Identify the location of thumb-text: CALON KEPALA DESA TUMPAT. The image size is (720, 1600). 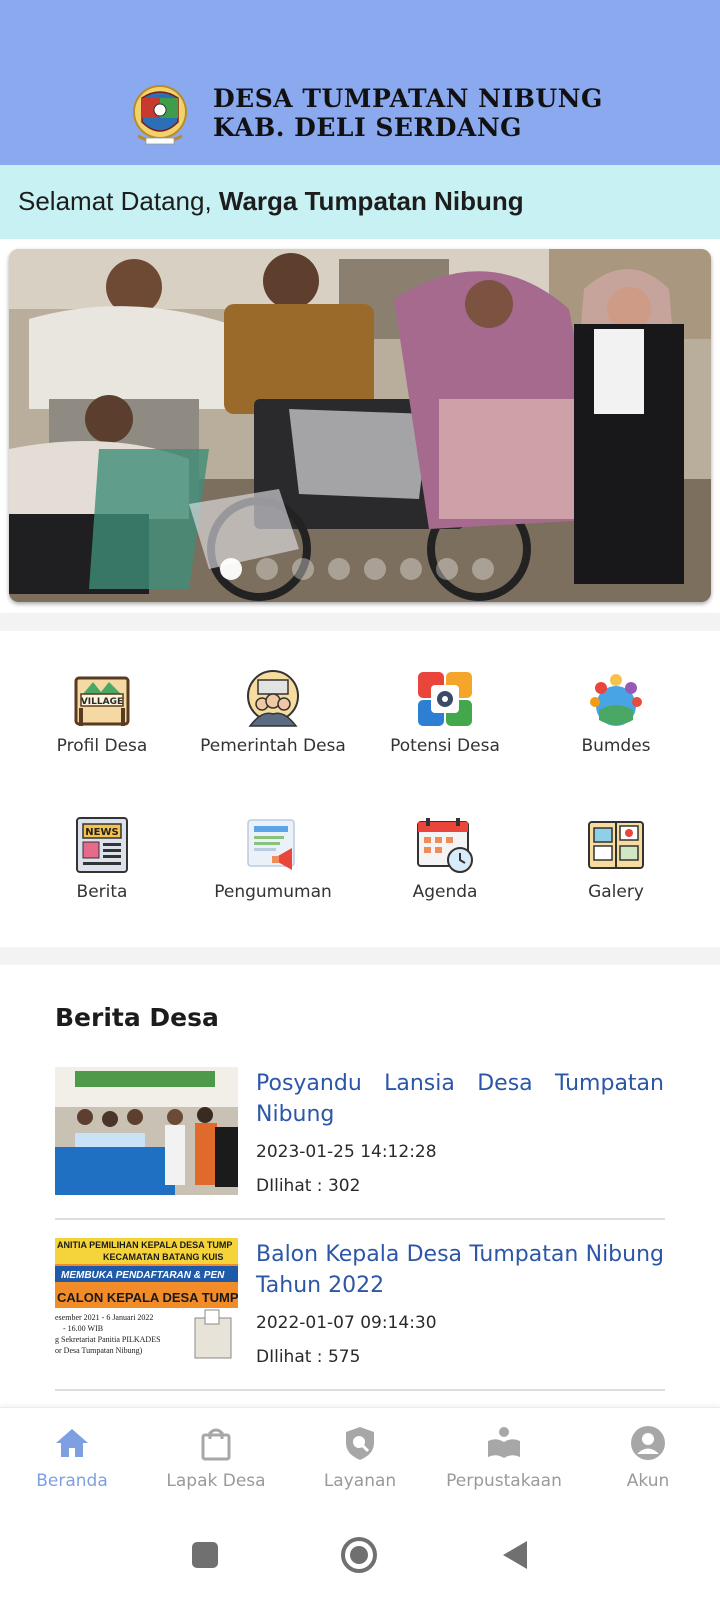
(147, 1297).